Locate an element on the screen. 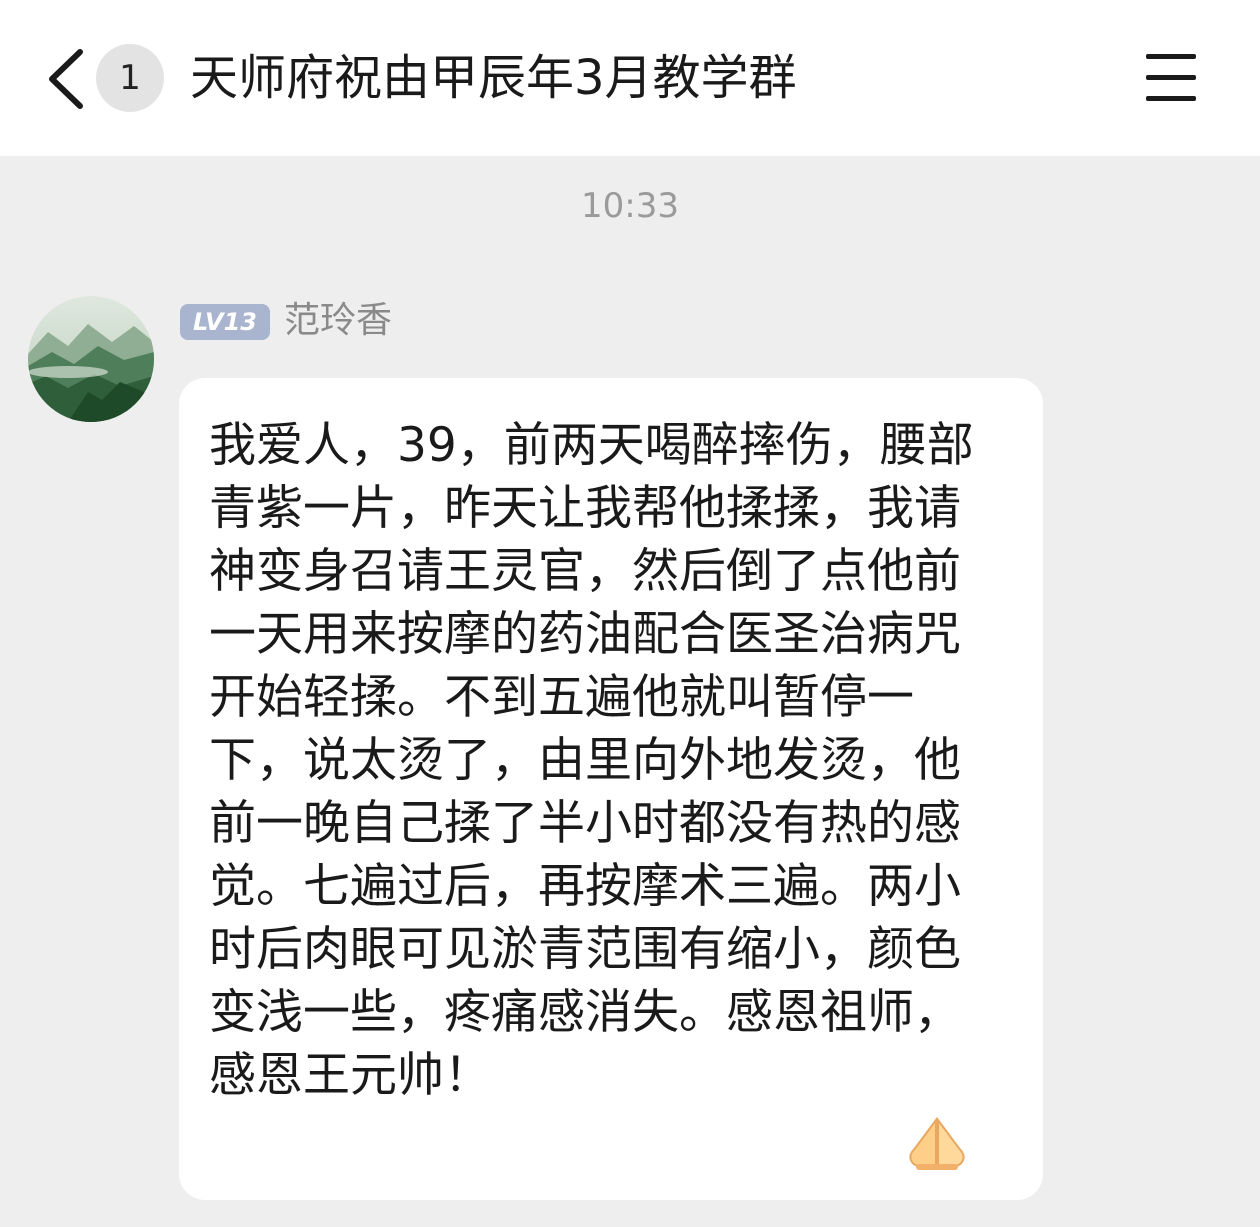 The height and width of the screenshot is (1227, 1260). menu-button is located at coordinates (1171, 78).